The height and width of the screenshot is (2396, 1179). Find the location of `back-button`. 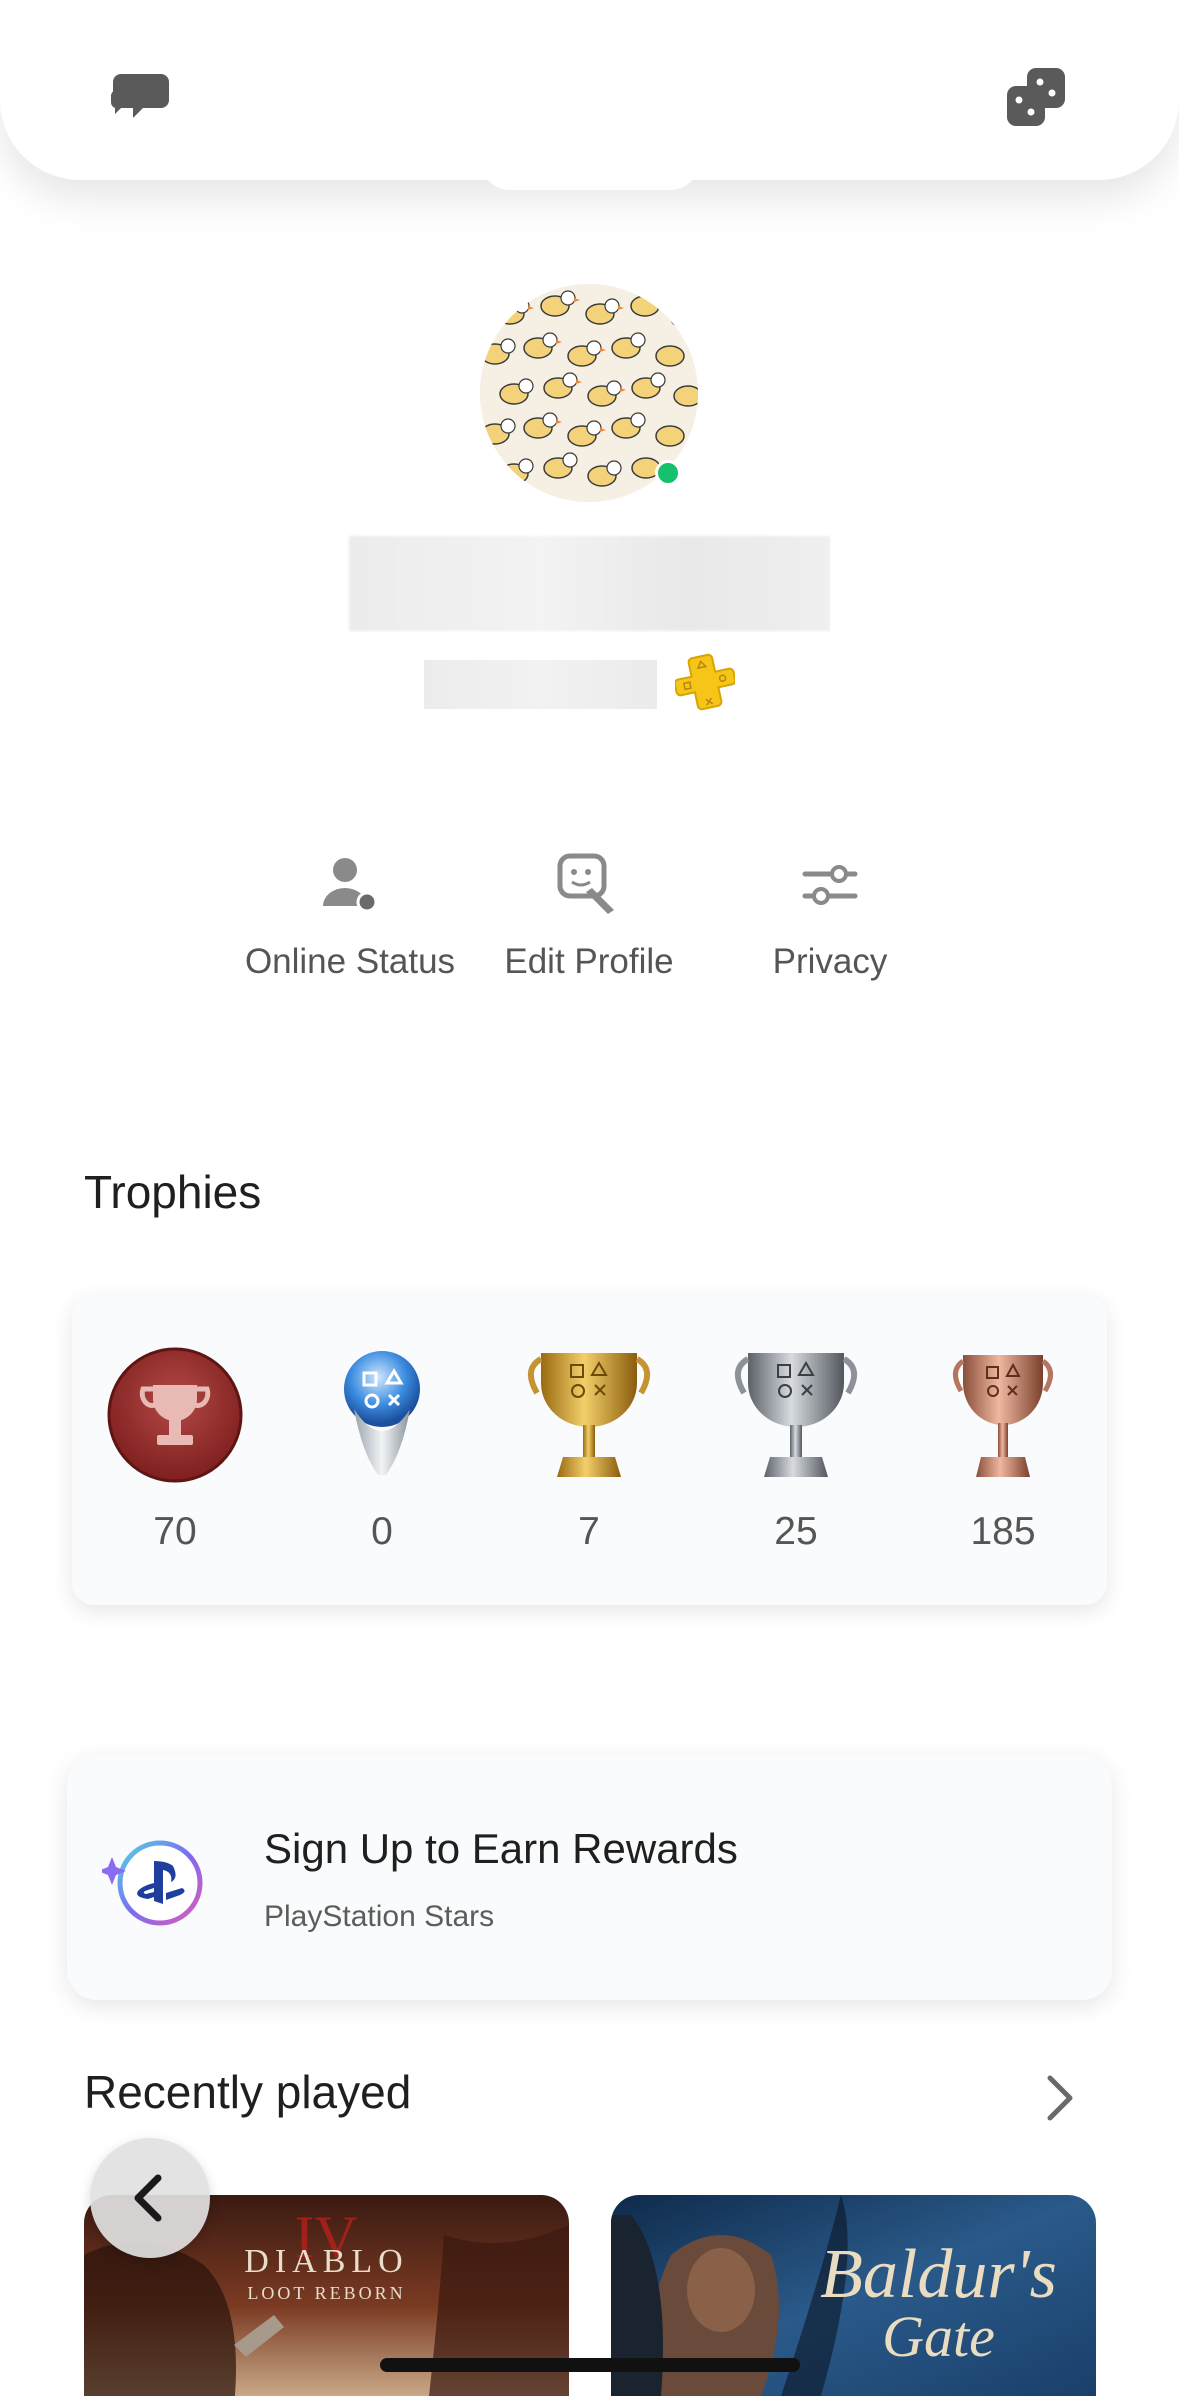

back-button is located at coordinates (150, 2198).